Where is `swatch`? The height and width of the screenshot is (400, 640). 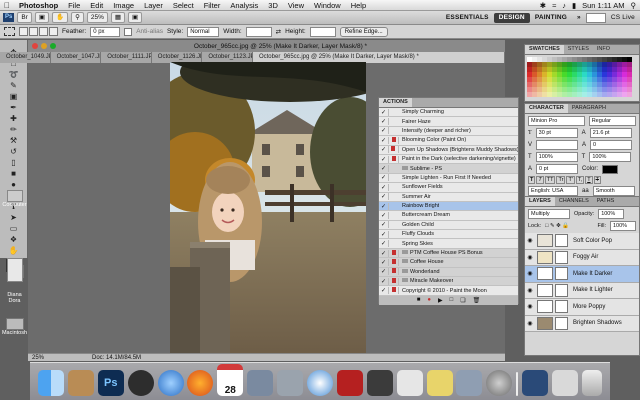
swatch is located at coordinates (629, 94).